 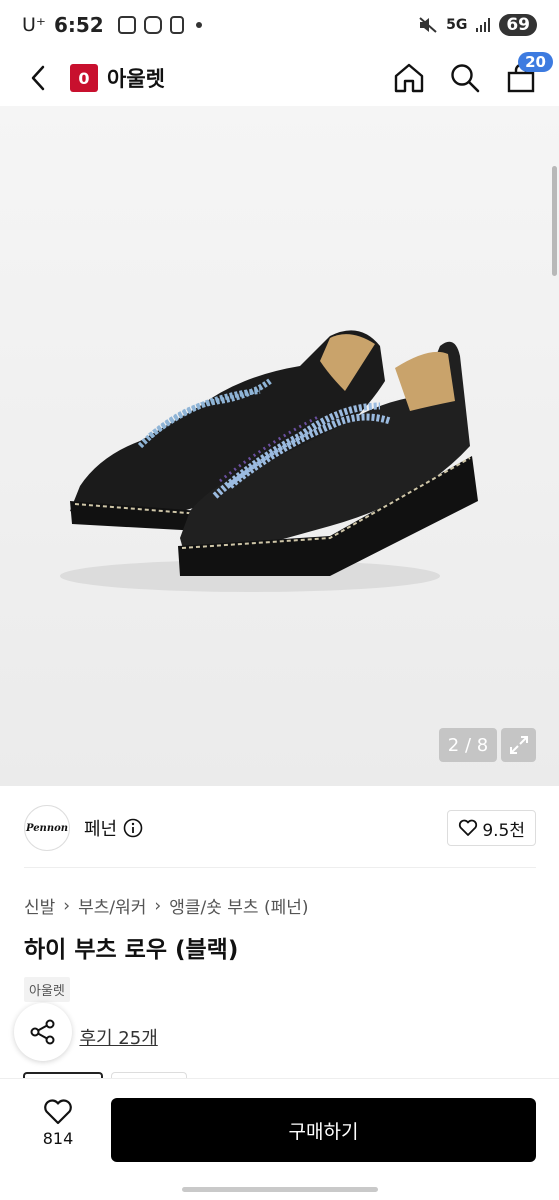 What do you see at coordinates (238, 905) in the screenshot?
I see `breadcrumb-item: 앵클/숏 부츠 (페넌)` at bounding box center [238, 905].